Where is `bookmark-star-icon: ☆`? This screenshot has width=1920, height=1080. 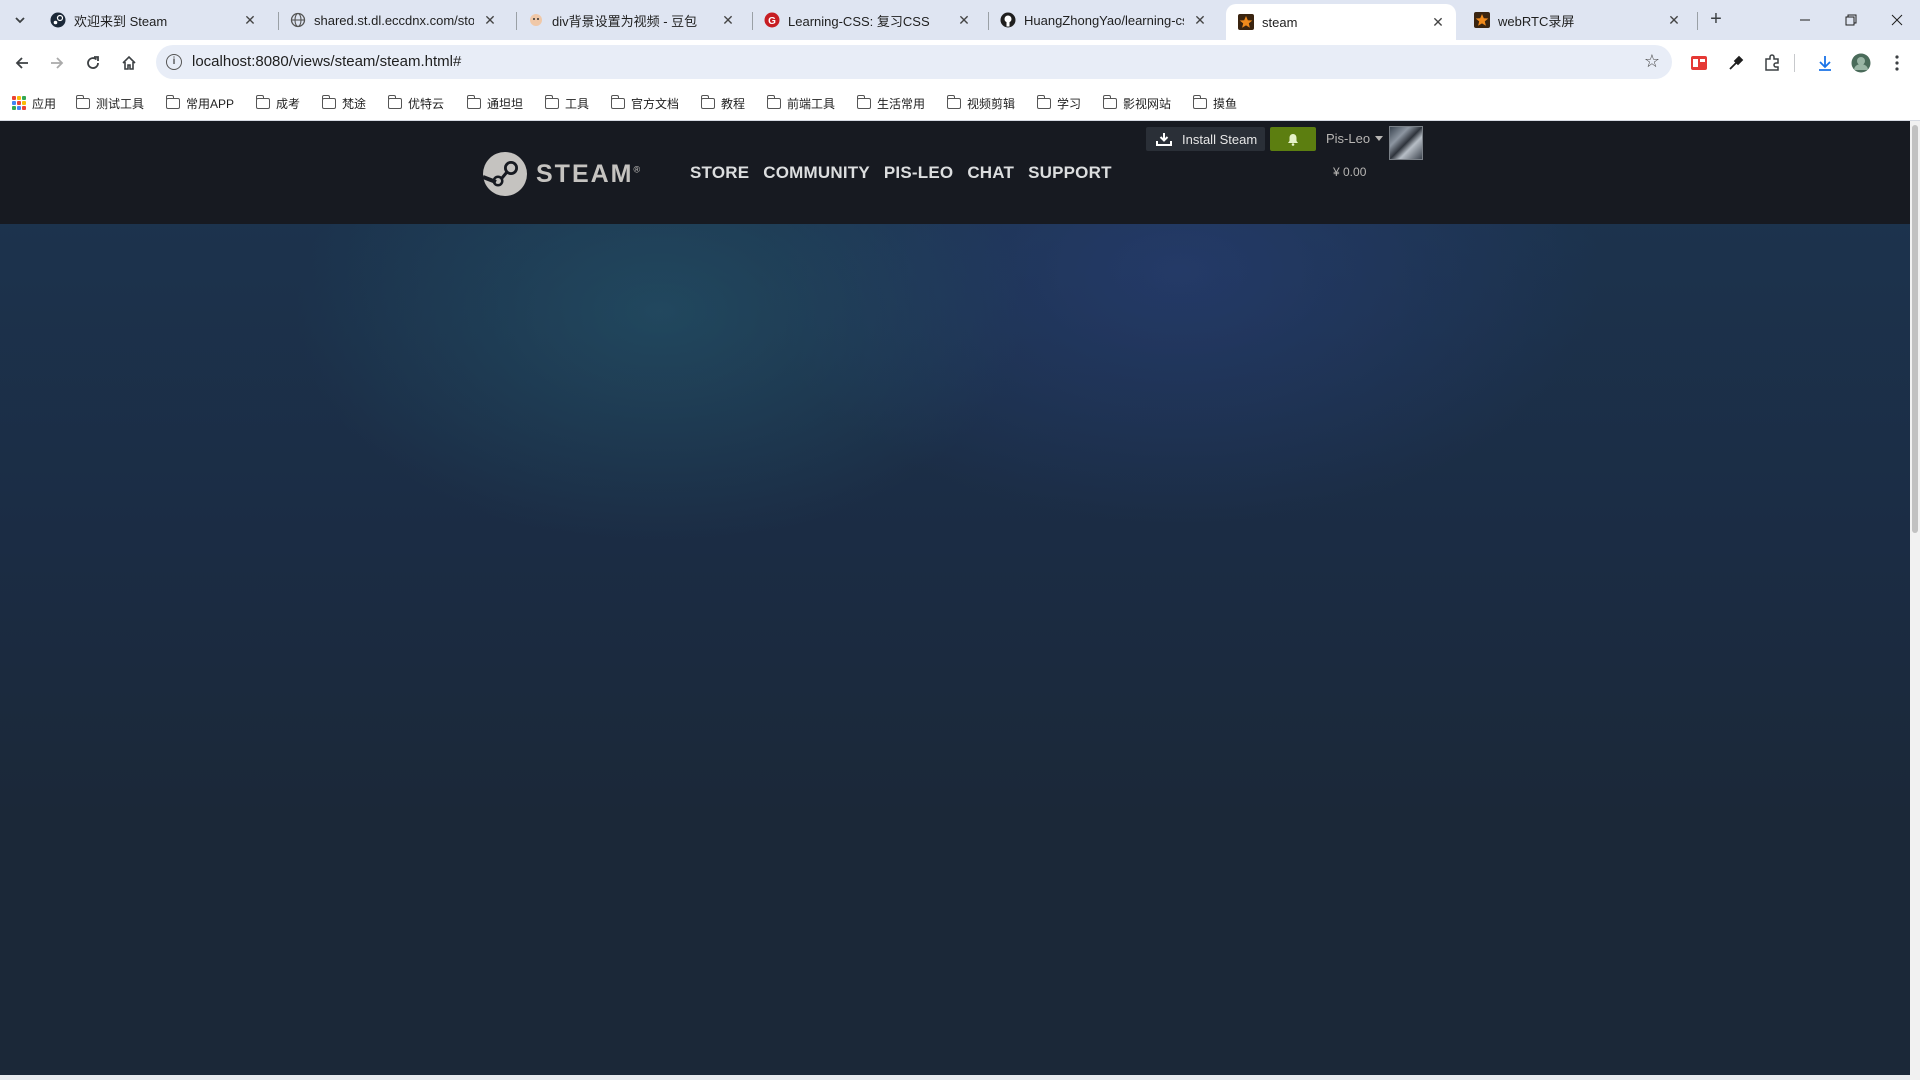 bookmark-star-icon: ☆ is located at coordinates (1652, 61).